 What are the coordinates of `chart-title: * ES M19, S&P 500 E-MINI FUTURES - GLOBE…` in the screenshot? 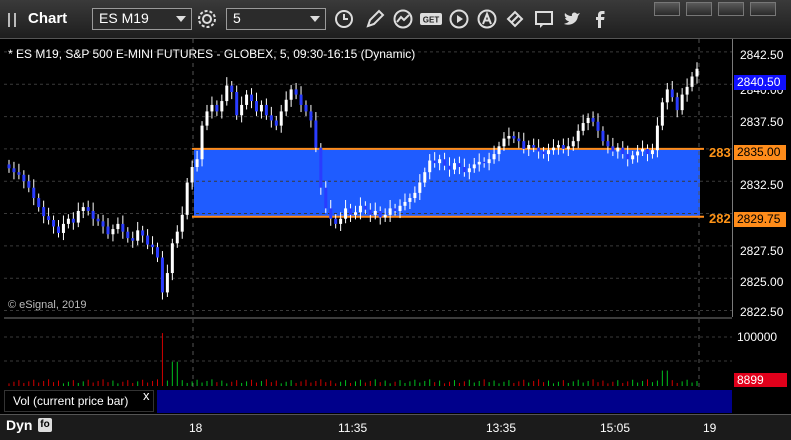 It's located at (212, 54).